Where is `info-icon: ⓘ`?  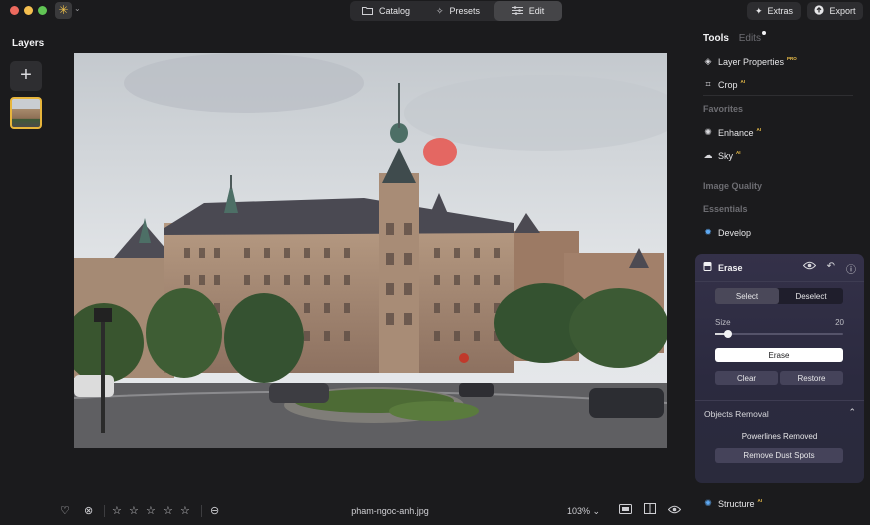 info-icon: ⓘ is located at coordinates (851, 268).